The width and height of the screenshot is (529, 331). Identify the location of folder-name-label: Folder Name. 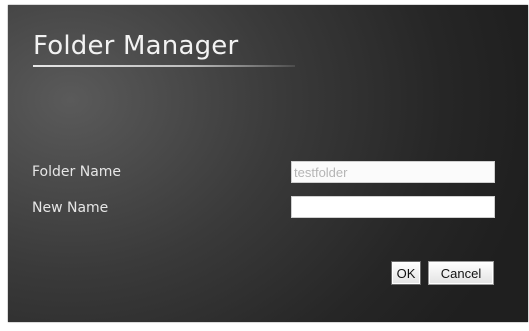
(77, 172).